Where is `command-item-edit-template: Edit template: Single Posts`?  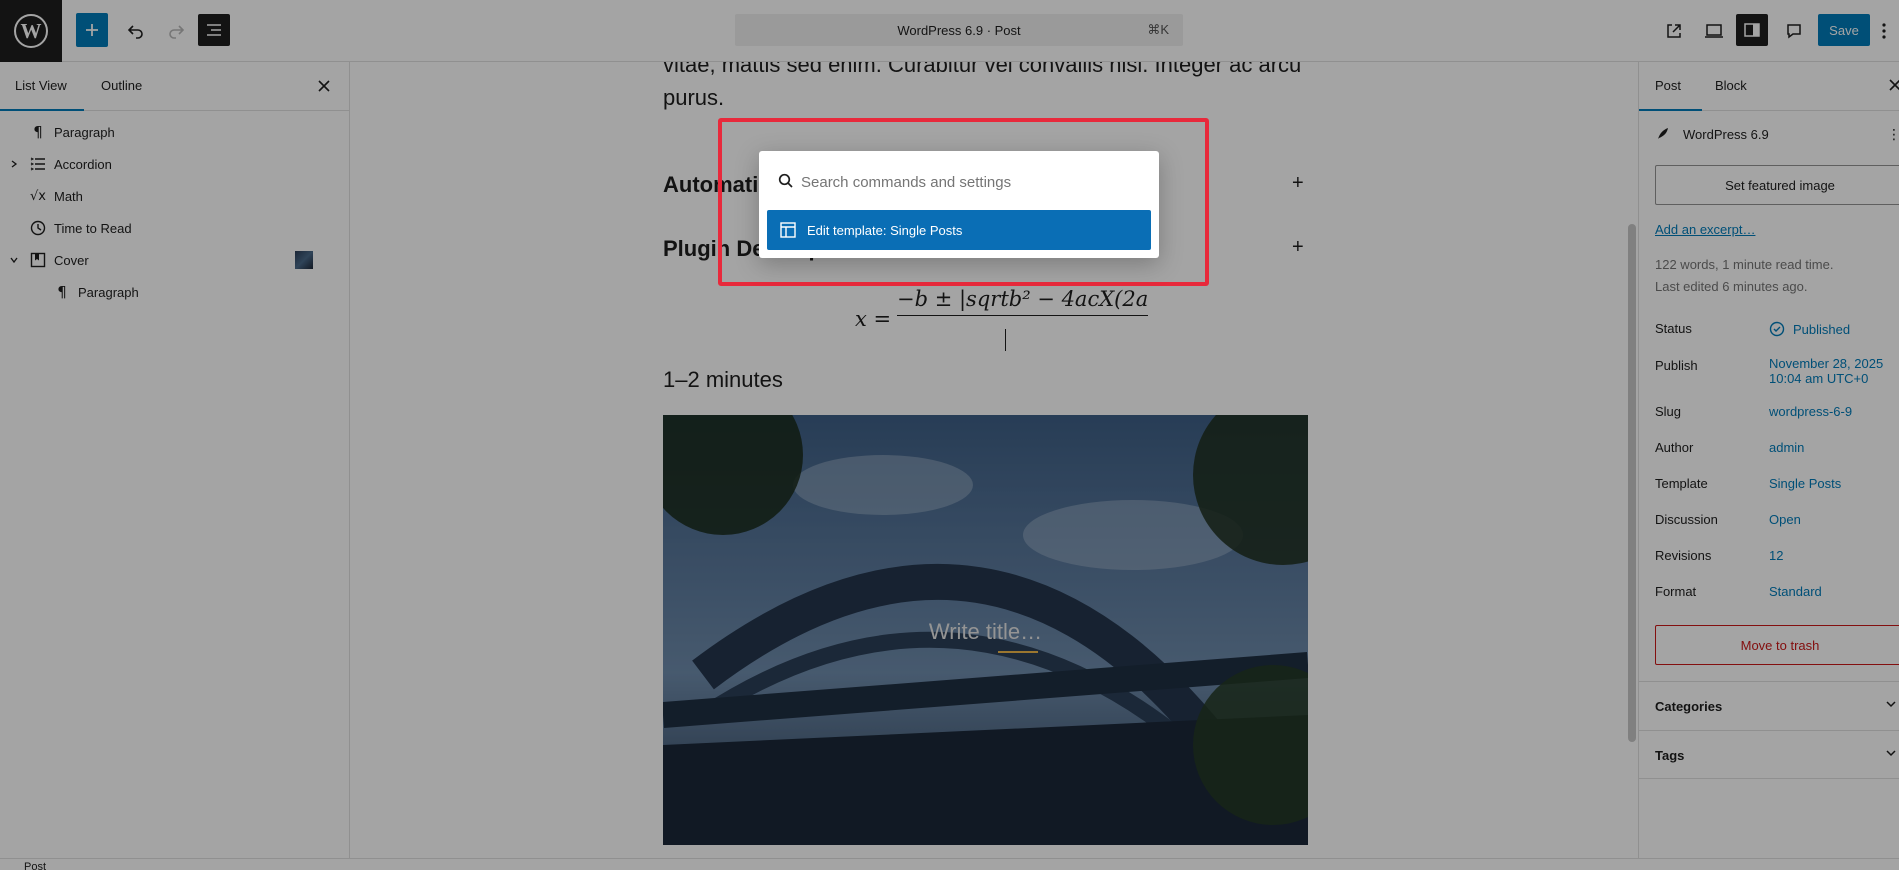
command-item-edit-template: Edit template: Single Posts is located at coordinates (959, 230).